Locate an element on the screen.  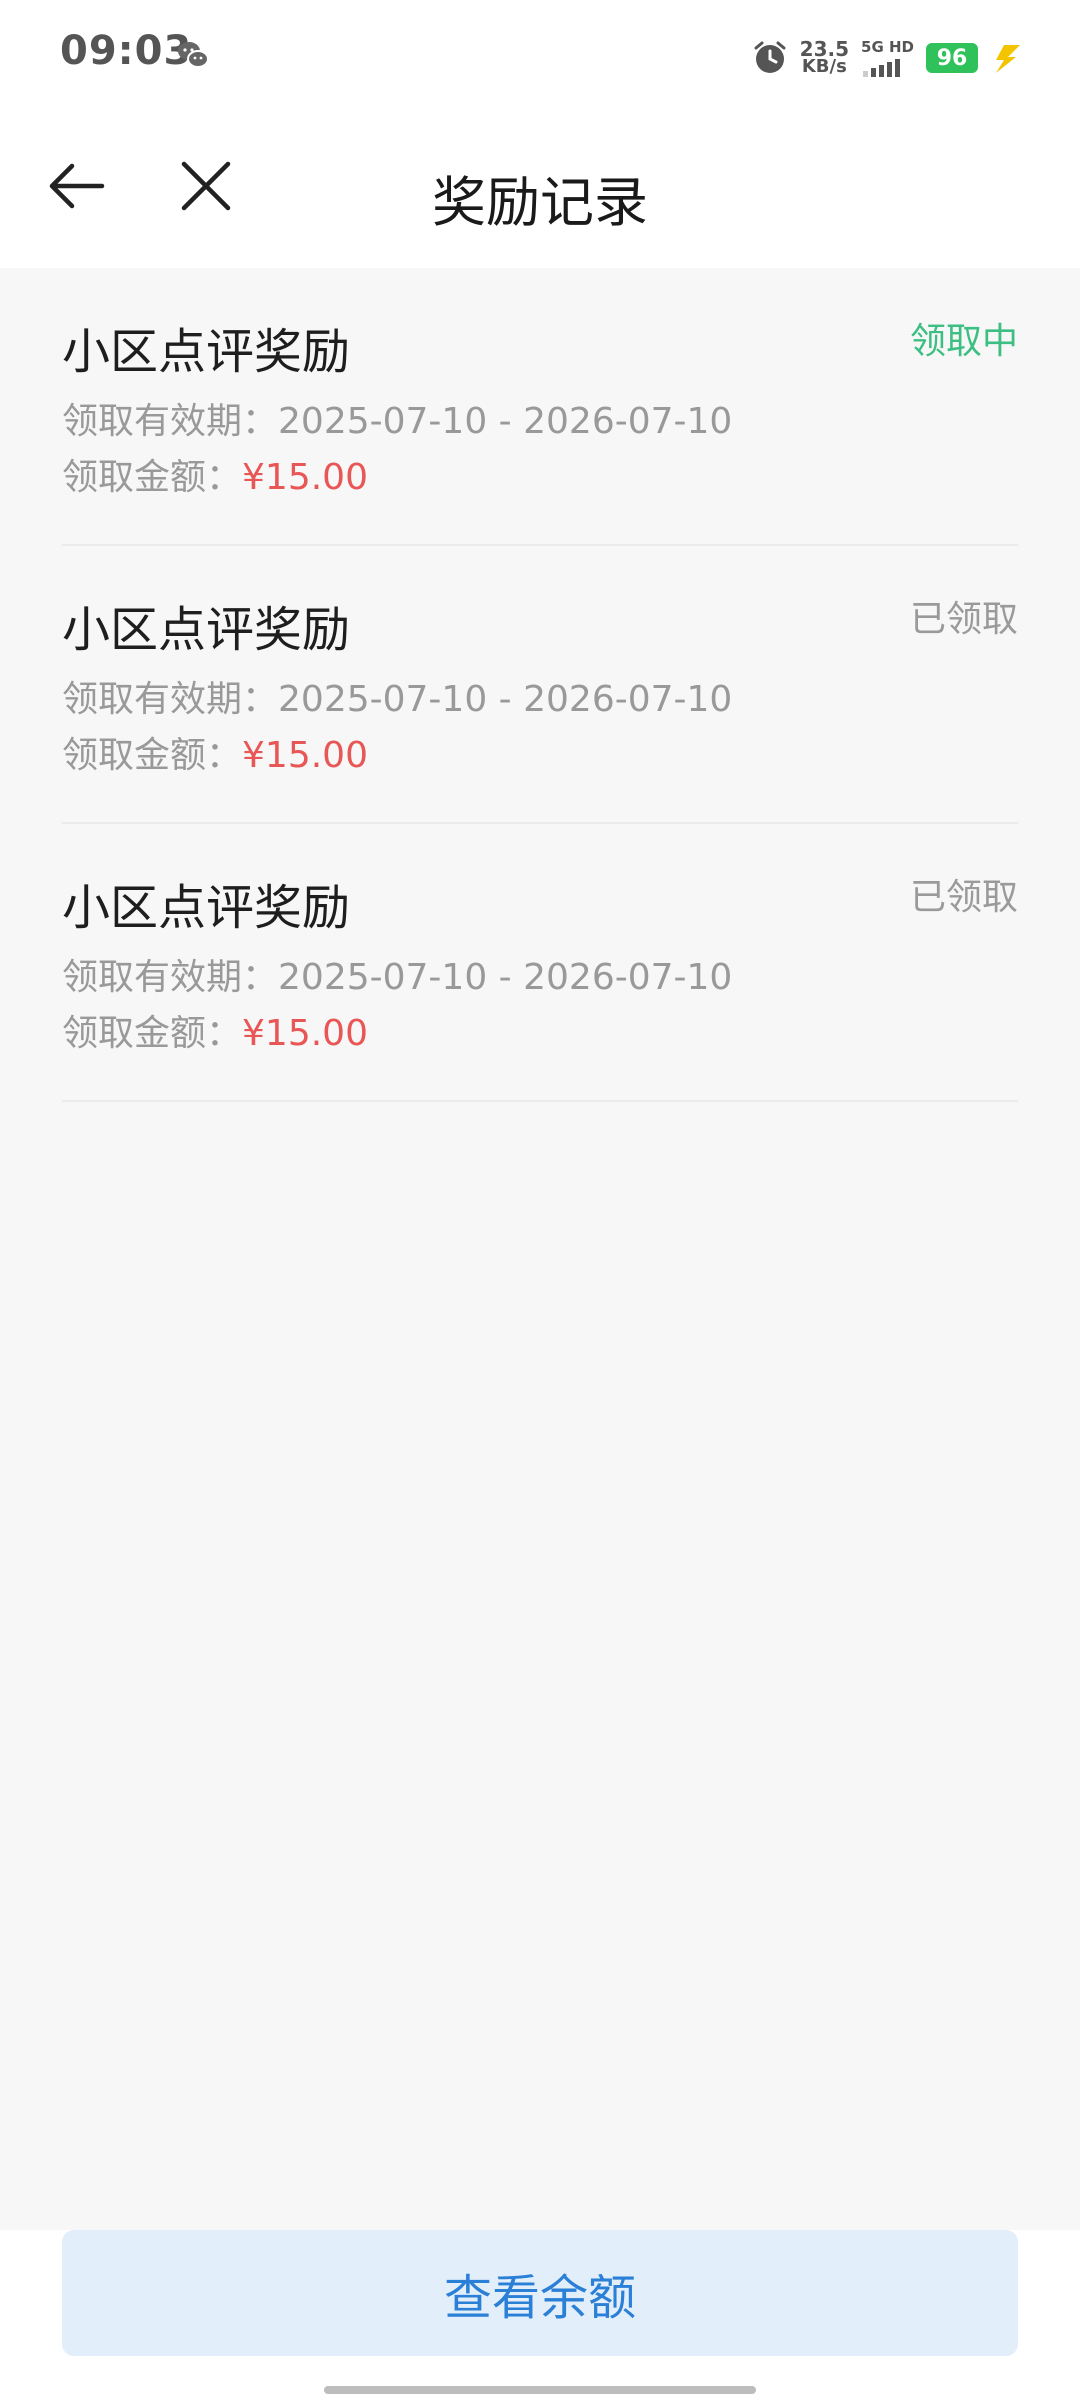
status-icons: 23.5 KB/s 5G HD 96 is located at coordinates (888, 58).